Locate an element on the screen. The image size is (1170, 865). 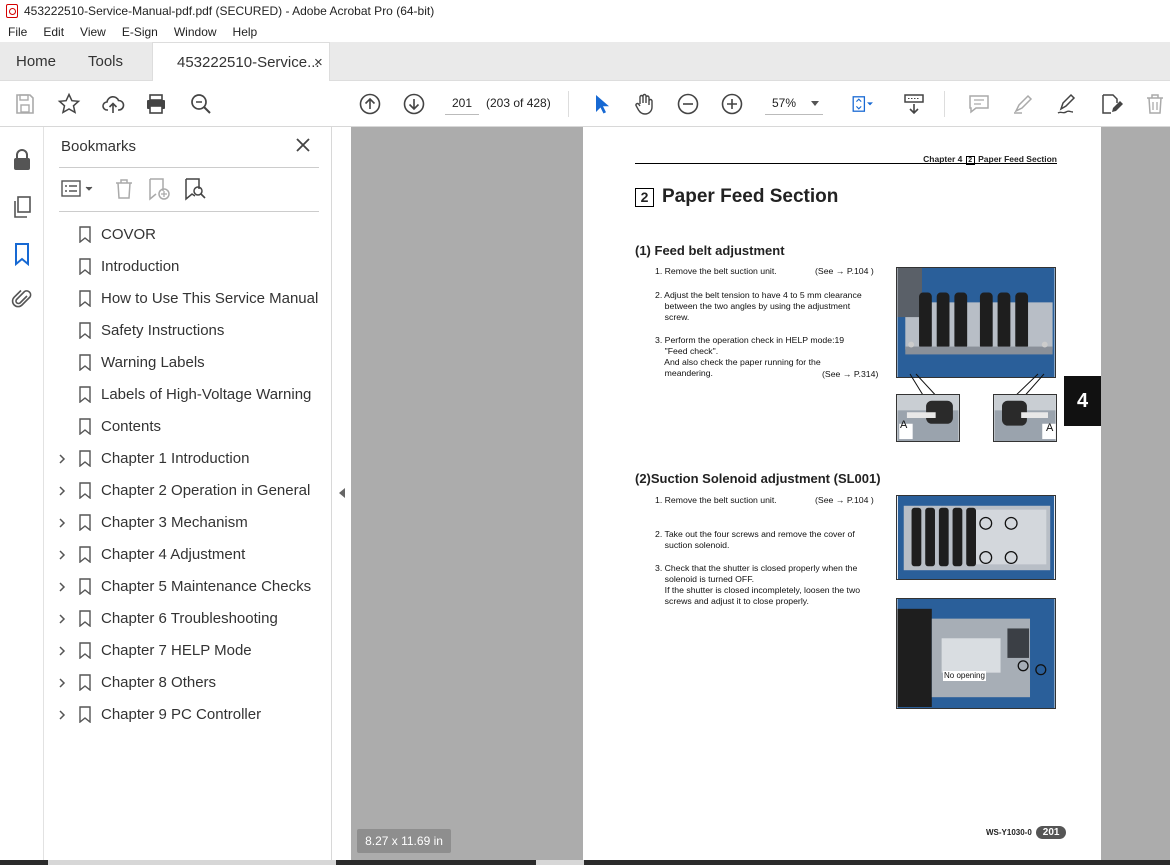
hand-tool-button is located at coordinates (644, 104).